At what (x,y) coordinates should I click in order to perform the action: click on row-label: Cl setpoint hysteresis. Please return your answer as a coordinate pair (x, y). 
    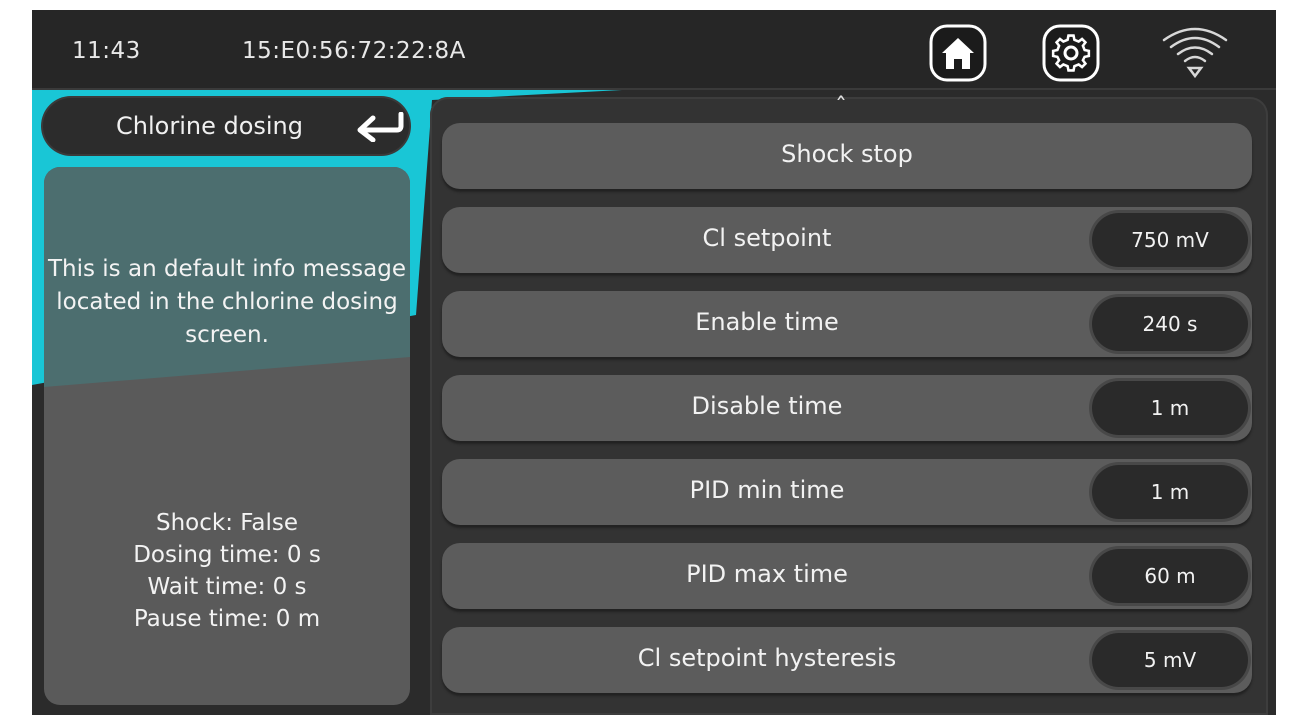
    Looking at the image, I should click on (767, 658).